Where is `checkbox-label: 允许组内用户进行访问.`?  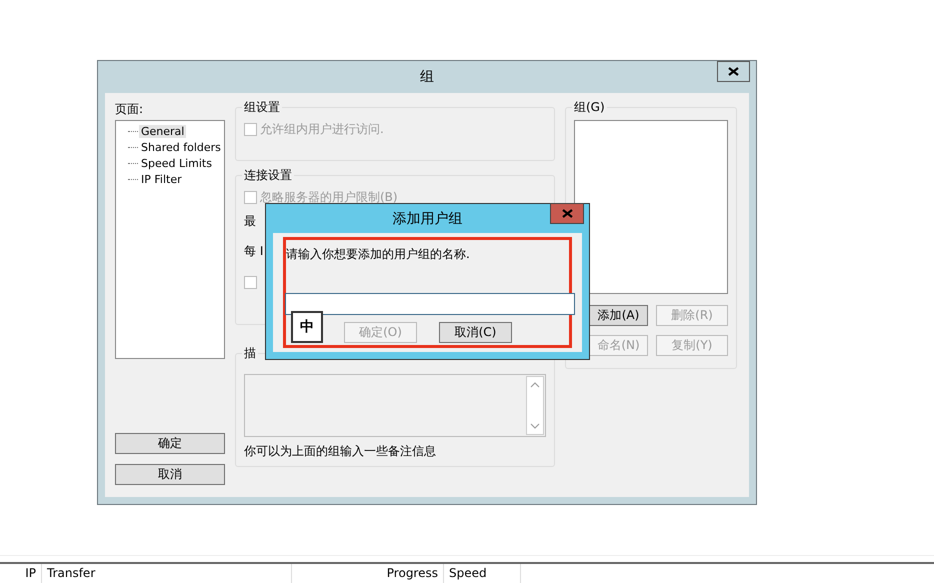 checkbox-label: 允许组内用户进行访问. is located at coordinates (322, 129).